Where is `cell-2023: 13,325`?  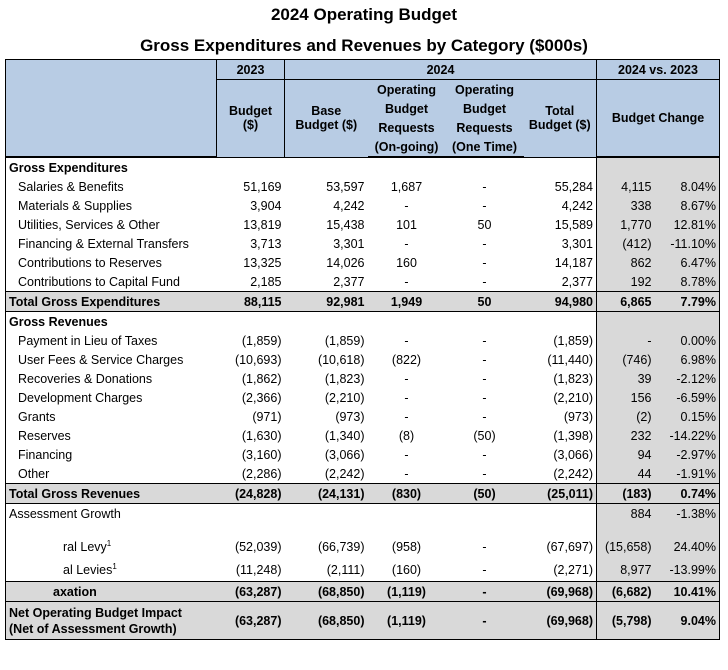
cell-2023: 13,325 is located at coordinates (262, 262).